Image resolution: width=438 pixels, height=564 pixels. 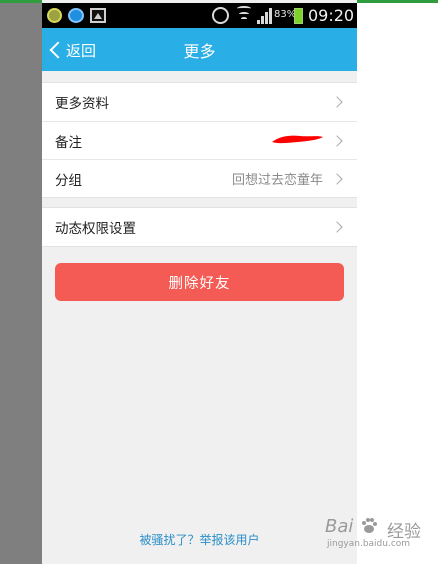 I want to click on title-bar: 返回 更多, so click(x=199, y=49).